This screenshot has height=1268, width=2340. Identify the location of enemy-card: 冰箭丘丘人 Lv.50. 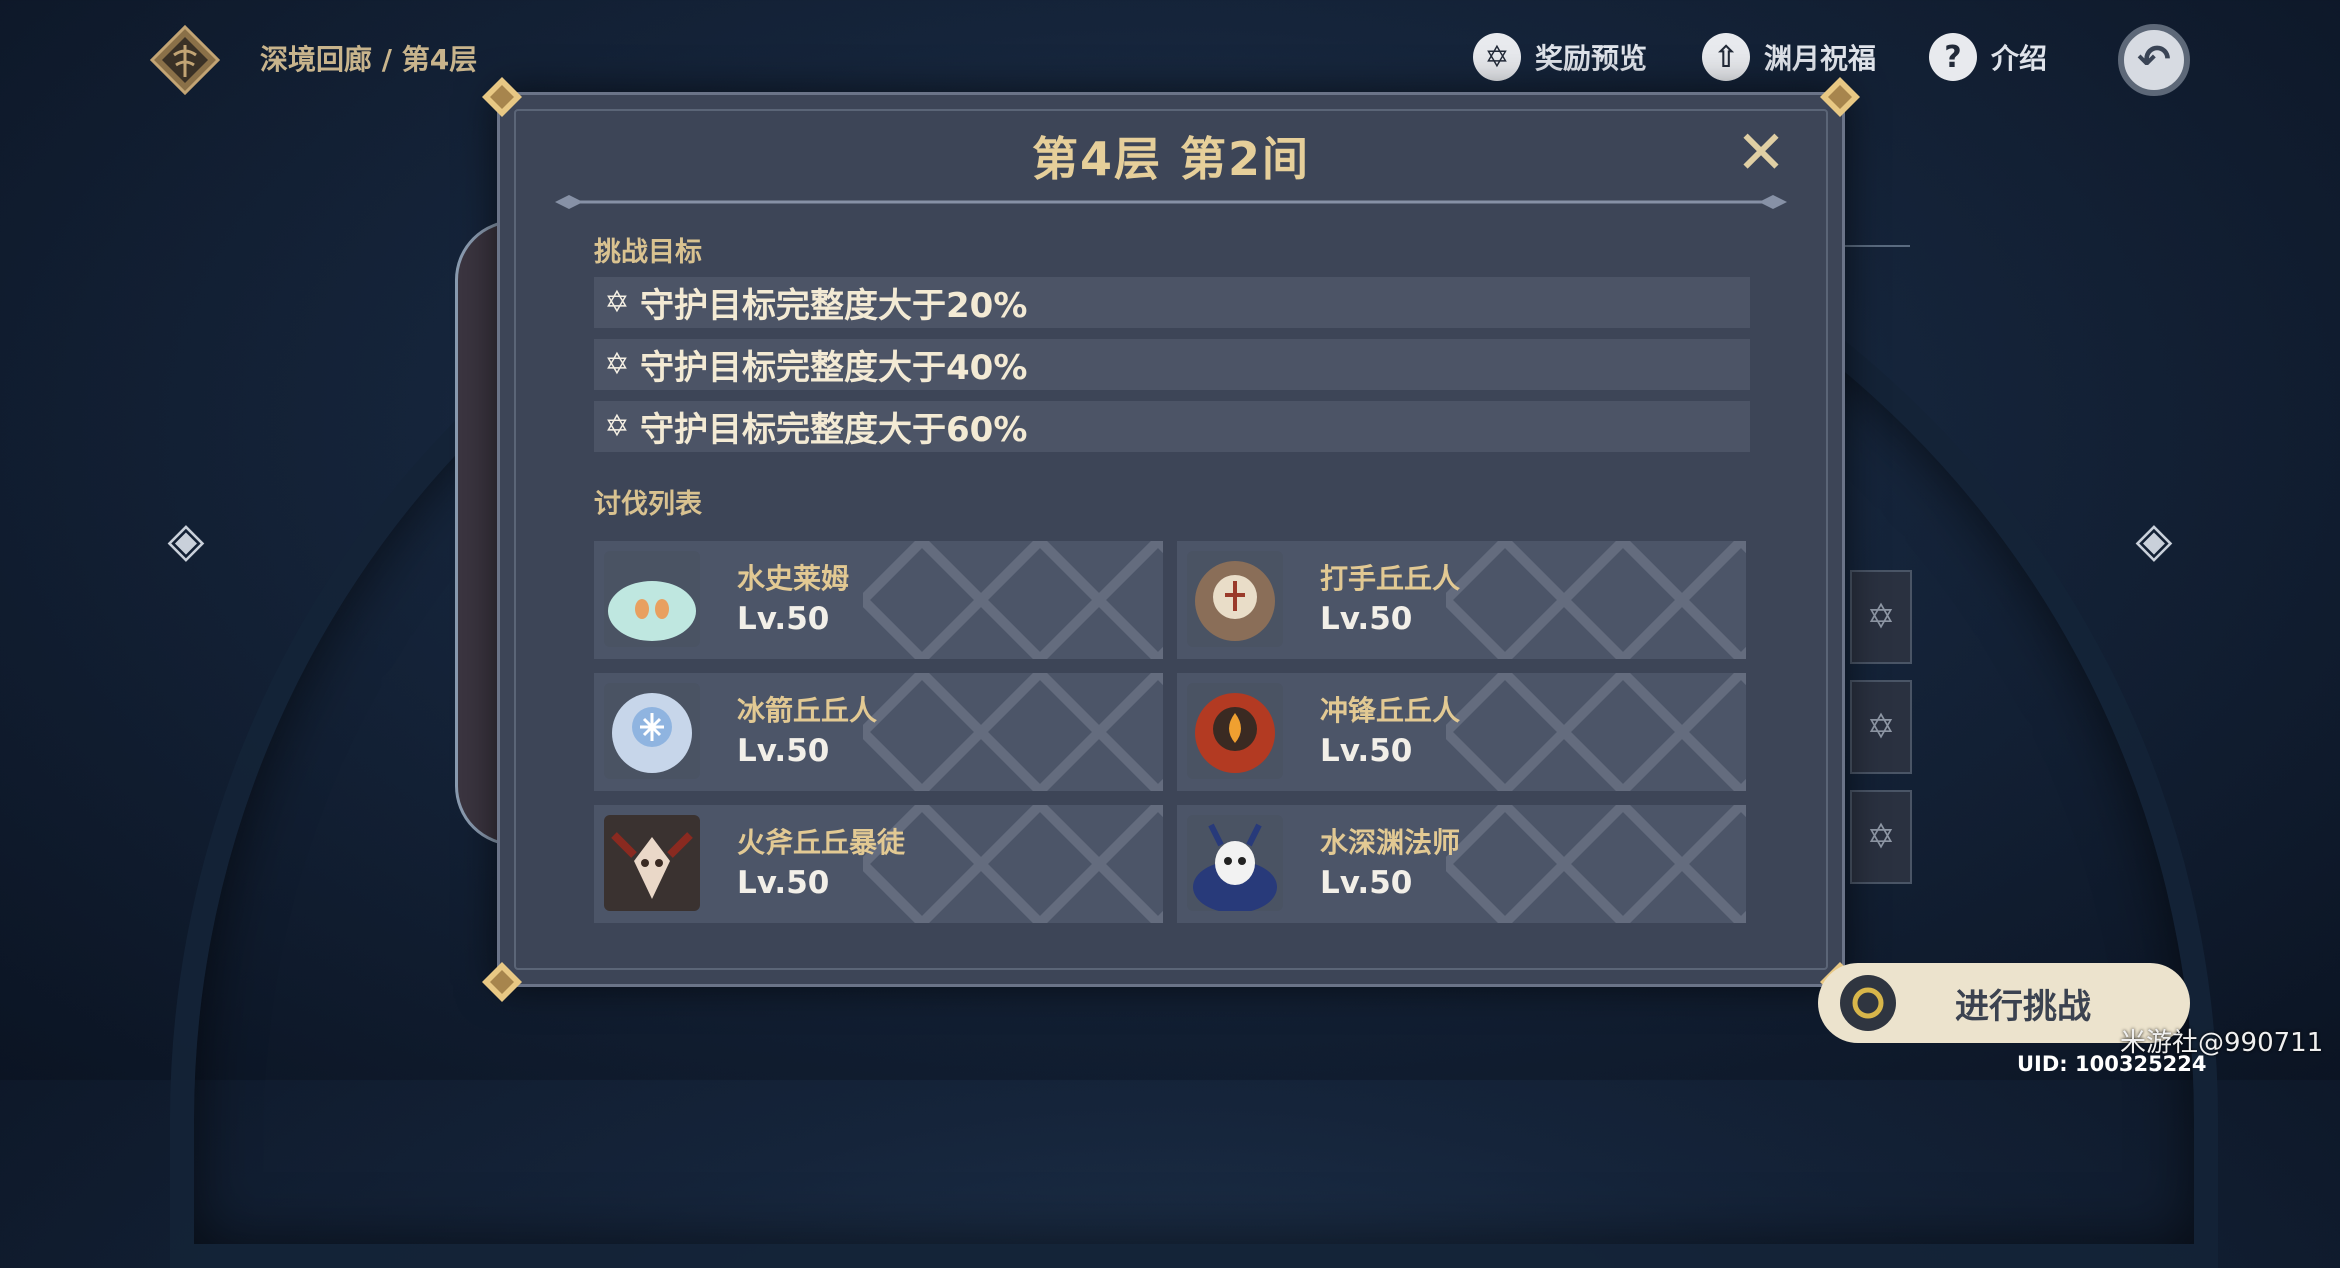
(878, 732).